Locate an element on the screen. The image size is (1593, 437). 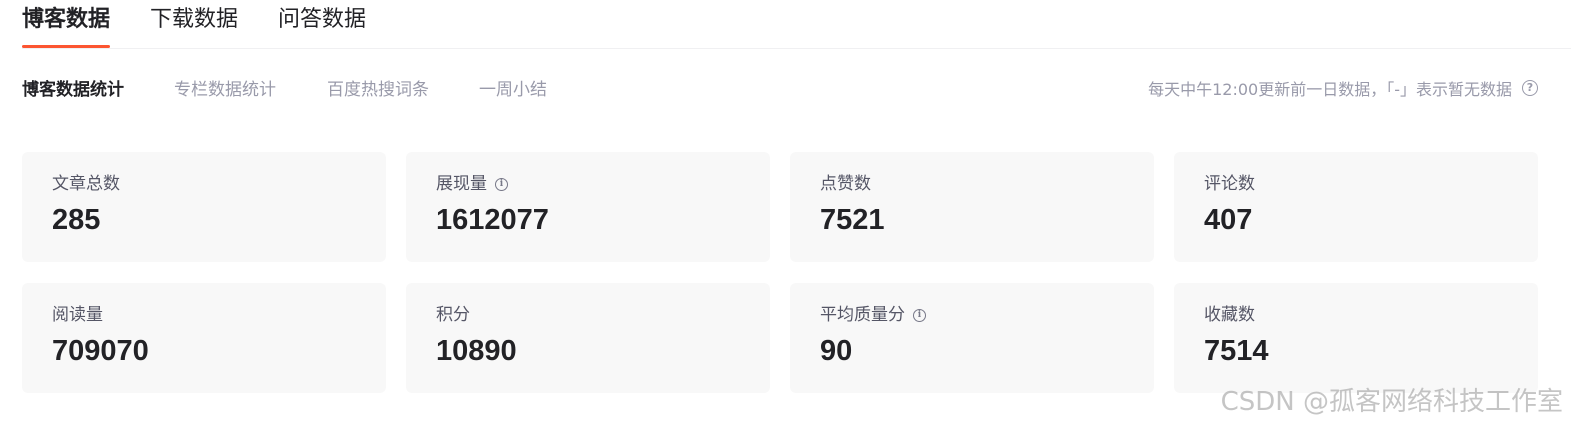
stat-label: 积分 is located at coordinates (453, 315).